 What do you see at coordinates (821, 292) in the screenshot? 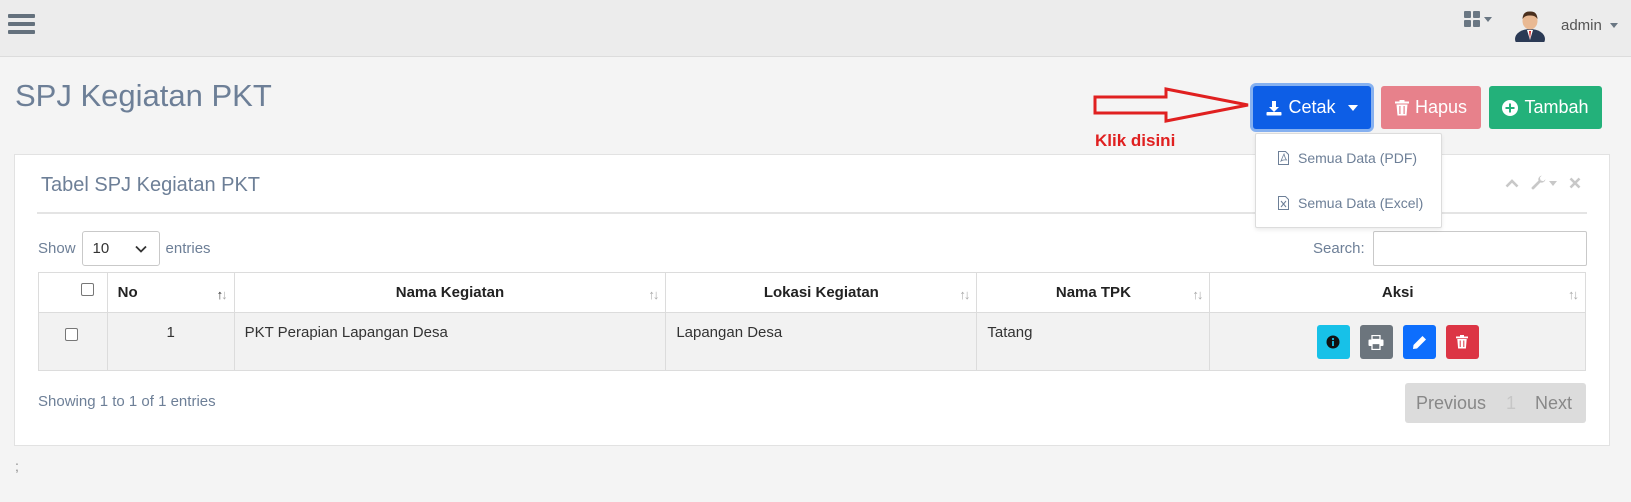
I see `column-header-lokasi-kegiatan: Lokasi Kegiatan ↑↓` at bounding box center [821, 292].